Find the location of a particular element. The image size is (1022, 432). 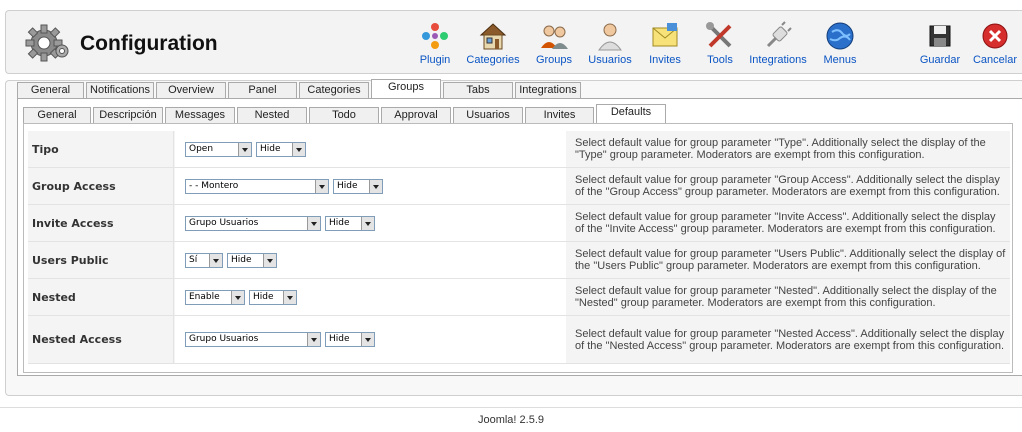

integrations-button: Integrations is located at coordinates (778, 46).